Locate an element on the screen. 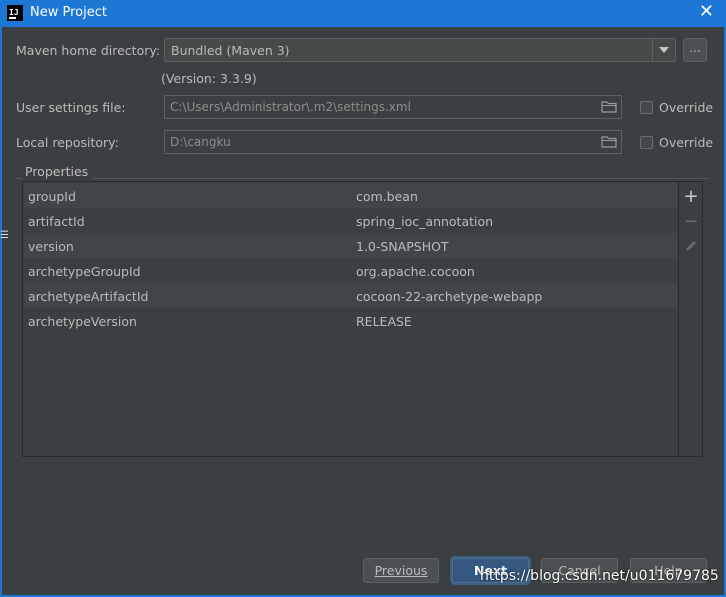 The image size is (726, 597). pencil-icon is located at coordinates (691, 246).